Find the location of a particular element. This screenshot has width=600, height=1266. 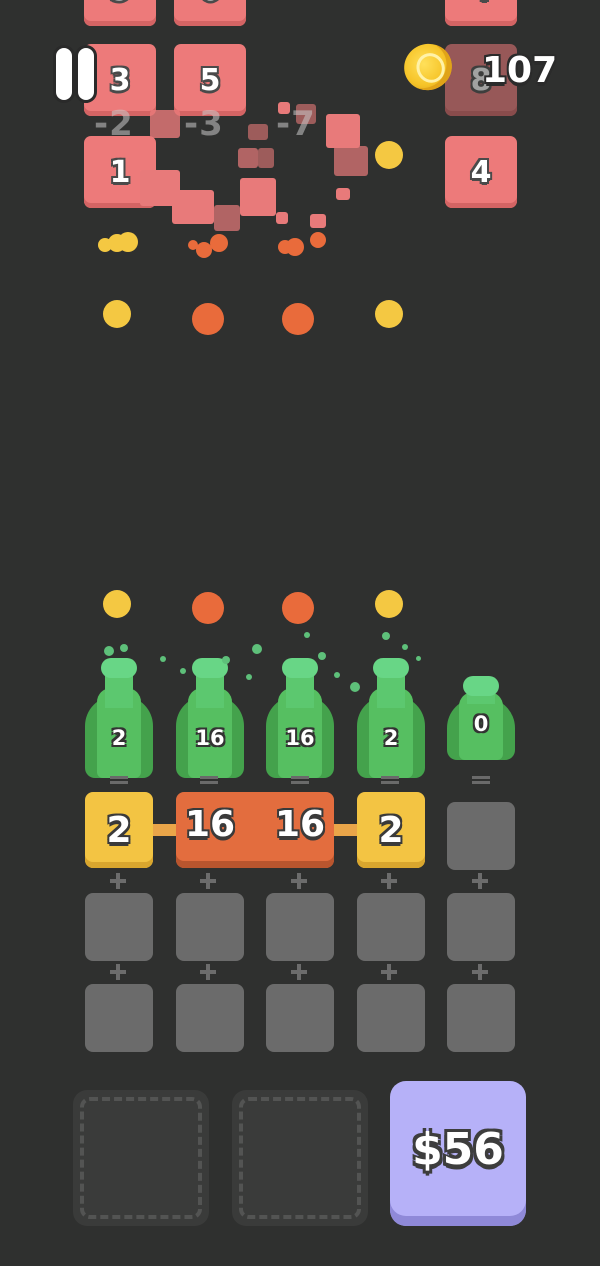

damage-number: -2 is located at coordinates (114, 124).